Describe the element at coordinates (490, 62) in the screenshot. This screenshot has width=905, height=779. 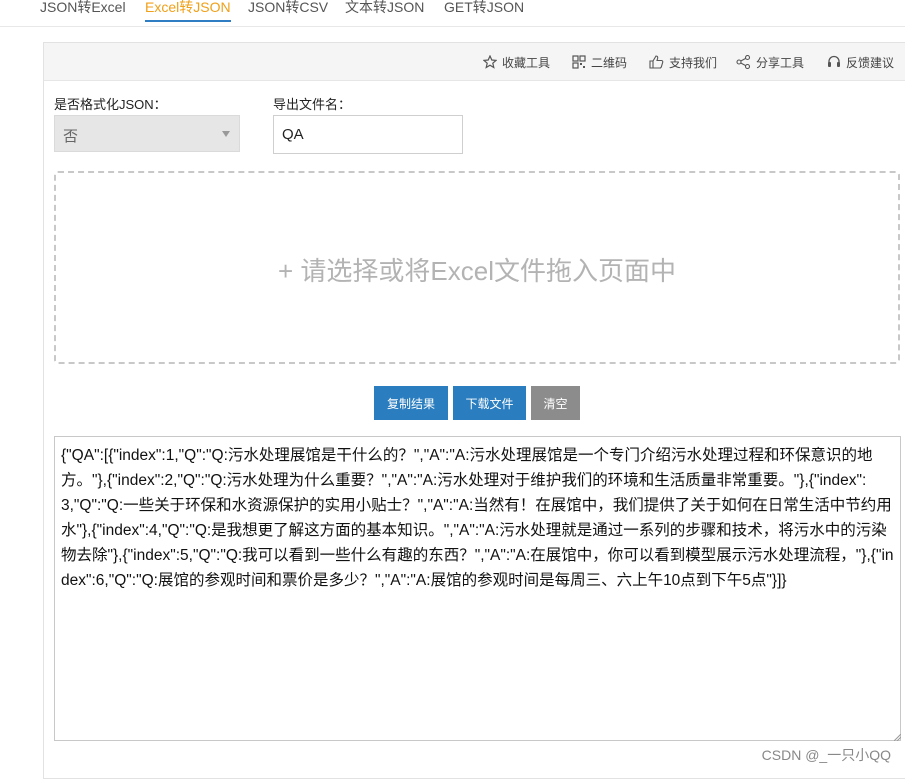
I see `star-icon` at that location.